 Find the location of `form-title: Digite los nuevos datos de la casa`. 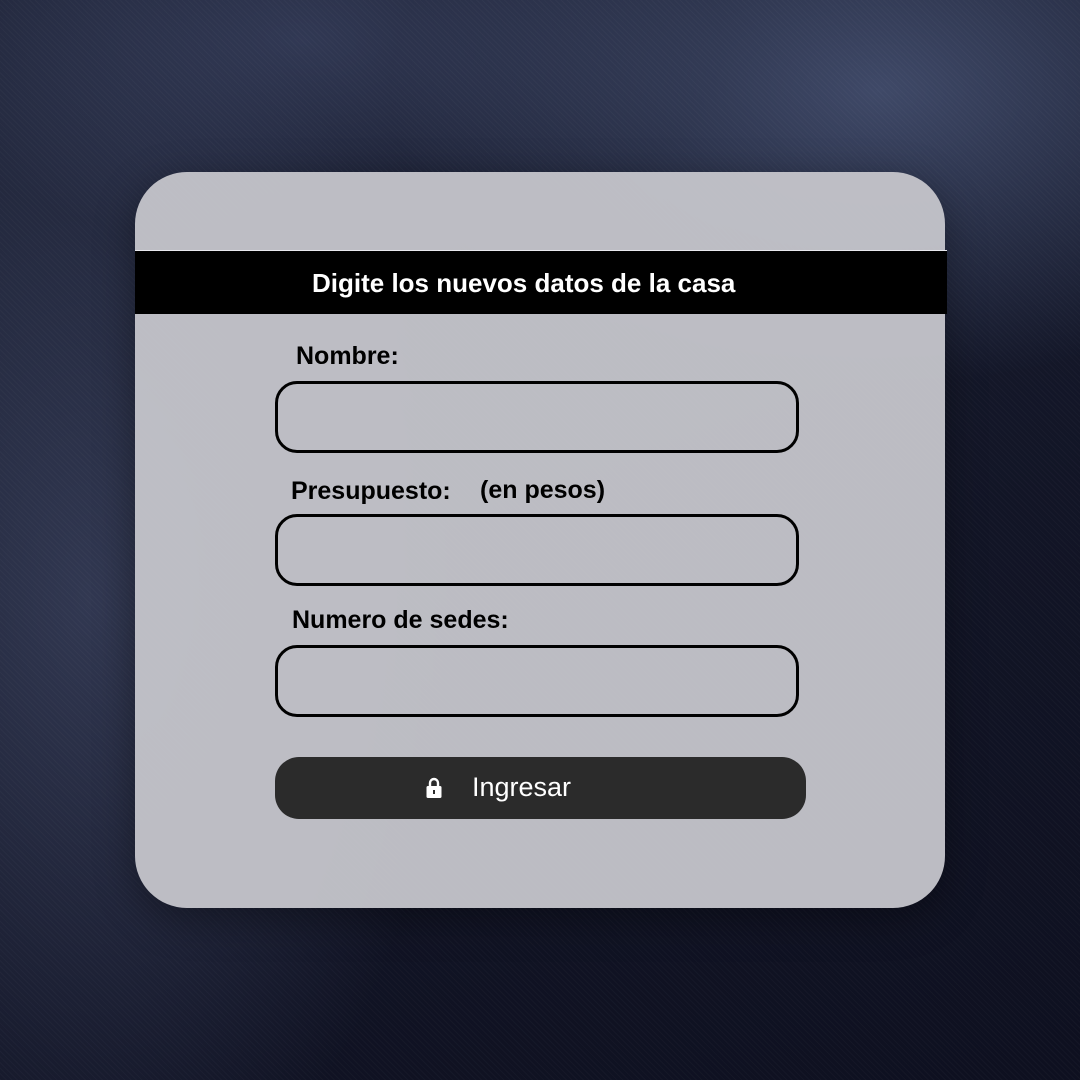

form-title: Digite los nuevos datos de la casa is located at coordinates (524, 283).